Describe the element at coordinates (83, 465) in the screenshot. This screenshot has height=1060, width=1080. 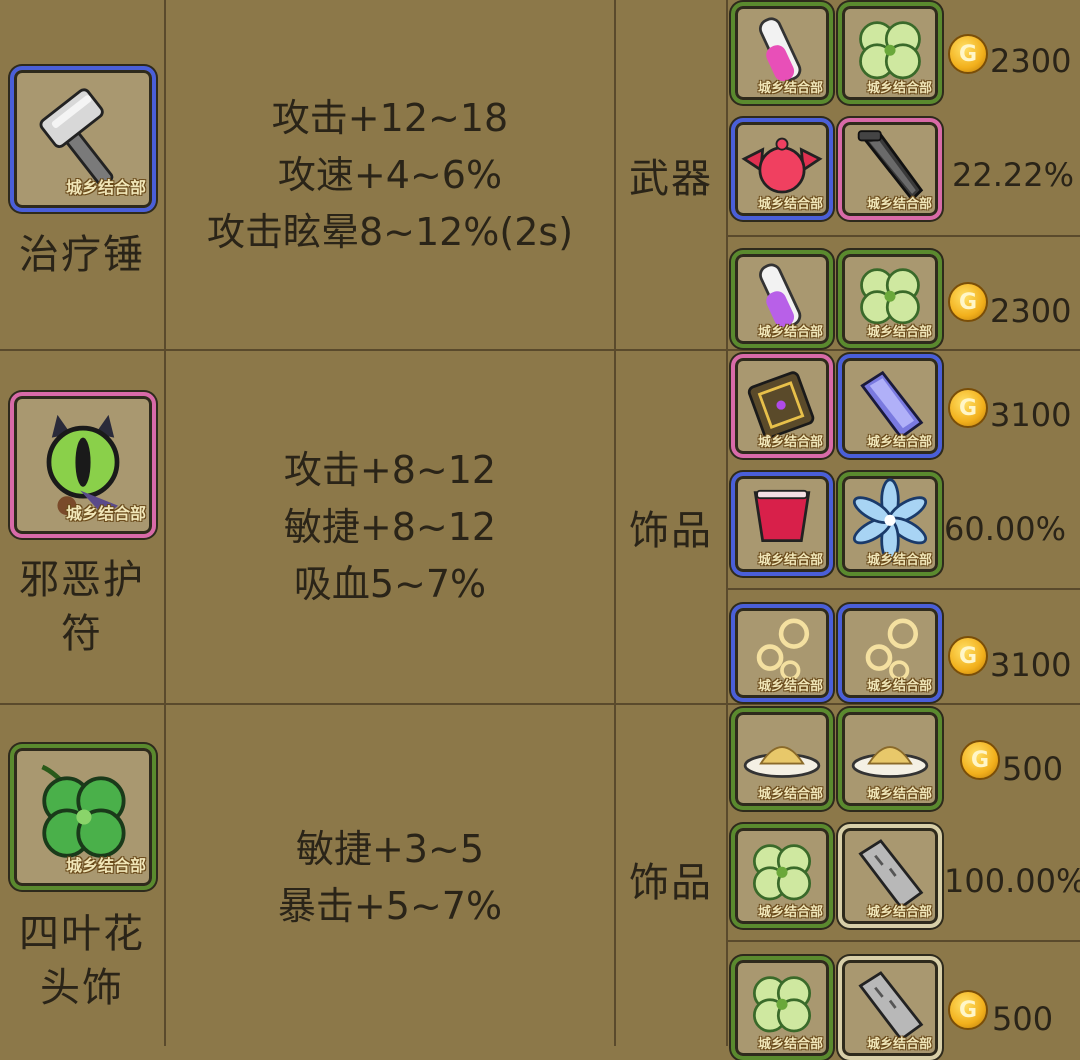
I see `evil-eye-amulet-icon: 城乡结合部` at that location.